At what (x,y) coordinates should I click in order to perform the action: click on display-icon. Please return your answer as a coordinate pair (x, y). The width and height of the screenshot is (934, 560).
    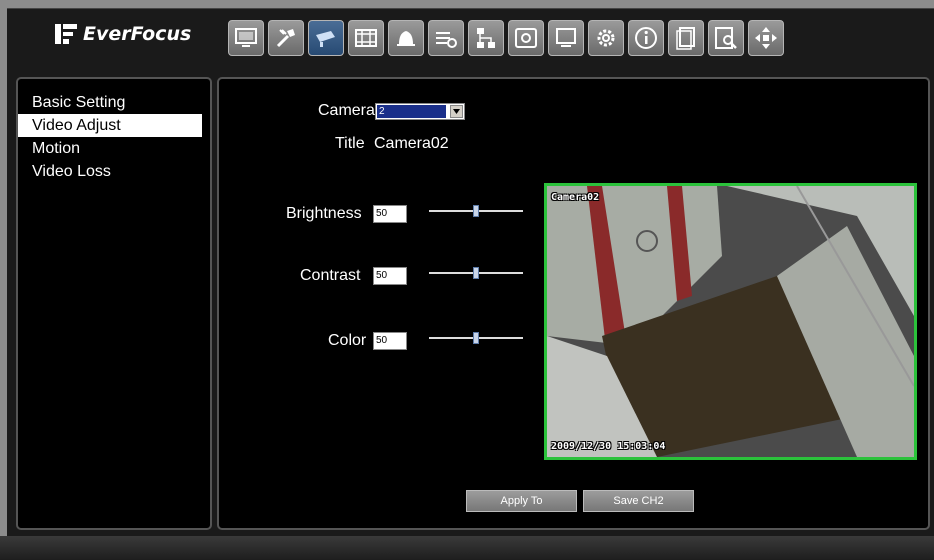
    Looking at the image, I should click on (566, 38).